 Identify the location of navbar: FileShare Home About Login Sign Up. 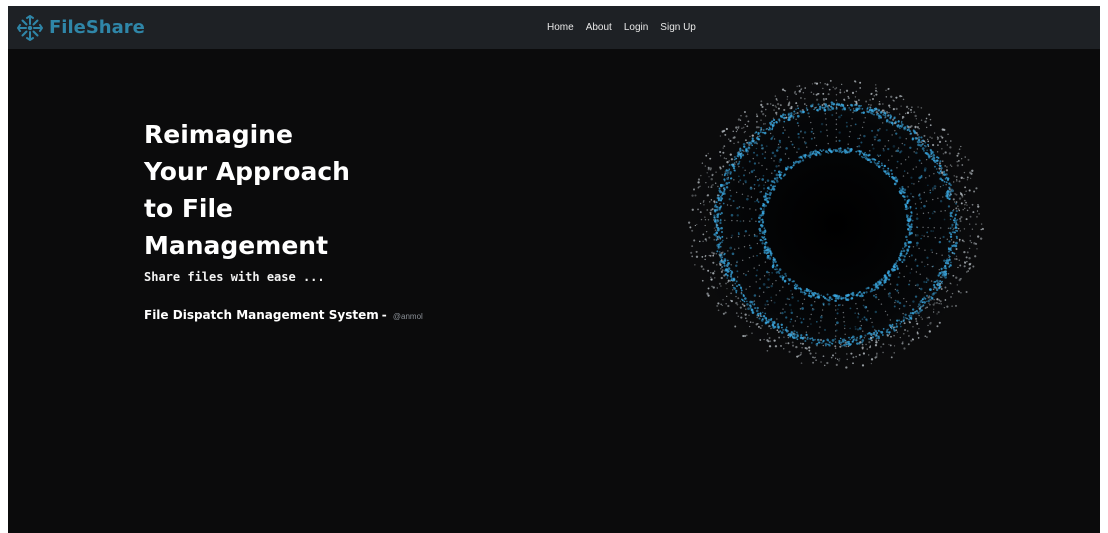
(554, 27).